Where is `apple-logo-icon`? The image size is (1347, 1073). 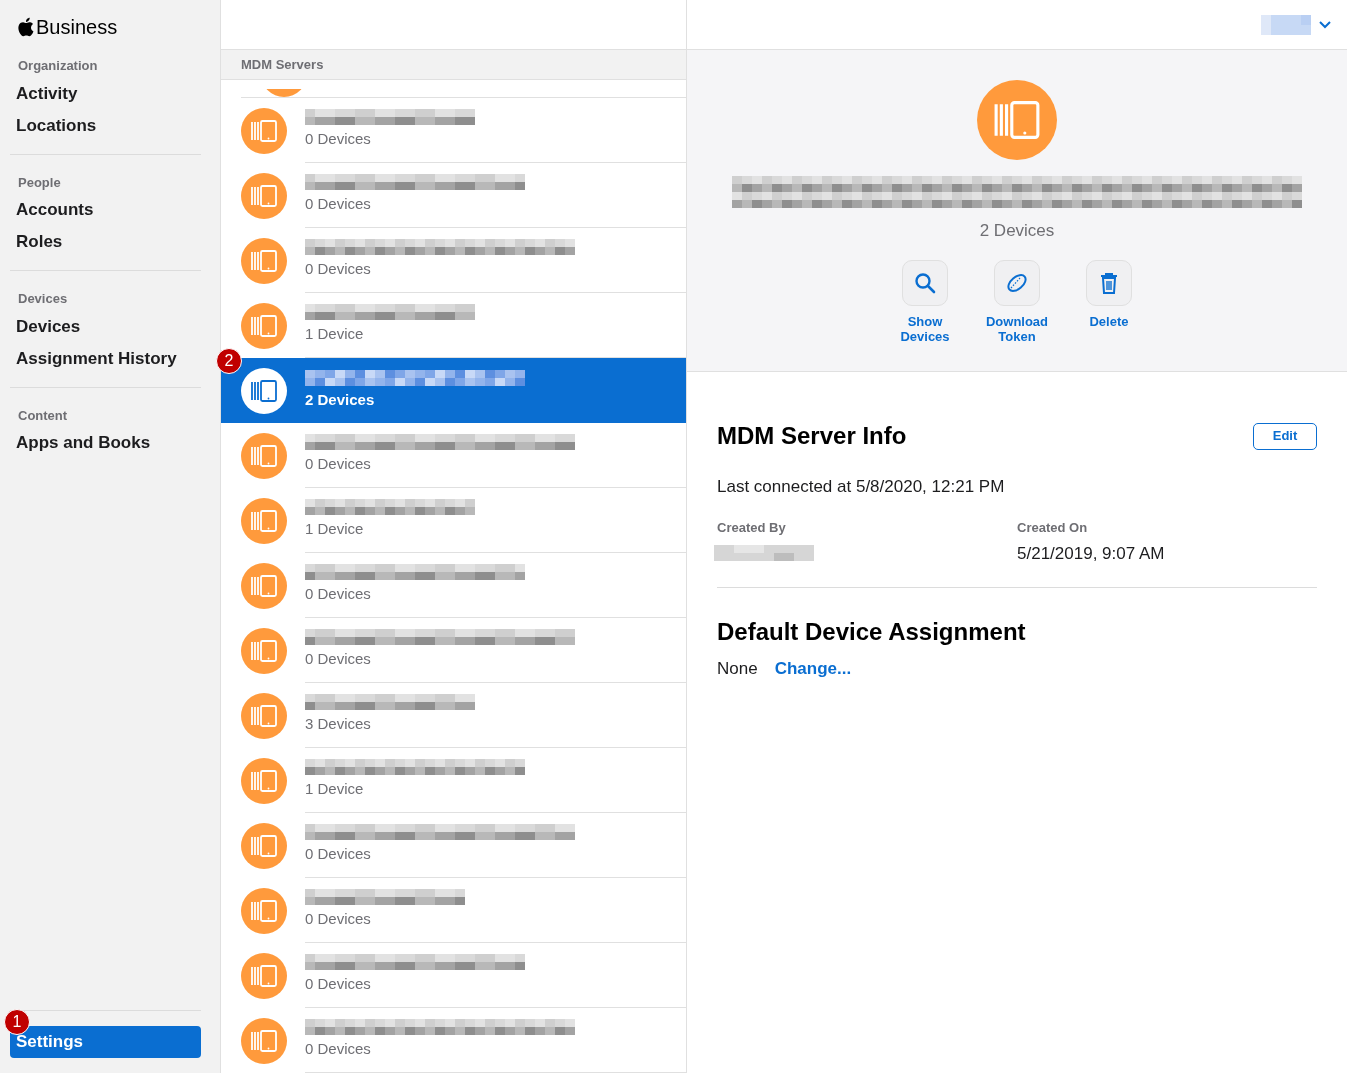
apple-logo-icon is located at coordinates (25, 27).